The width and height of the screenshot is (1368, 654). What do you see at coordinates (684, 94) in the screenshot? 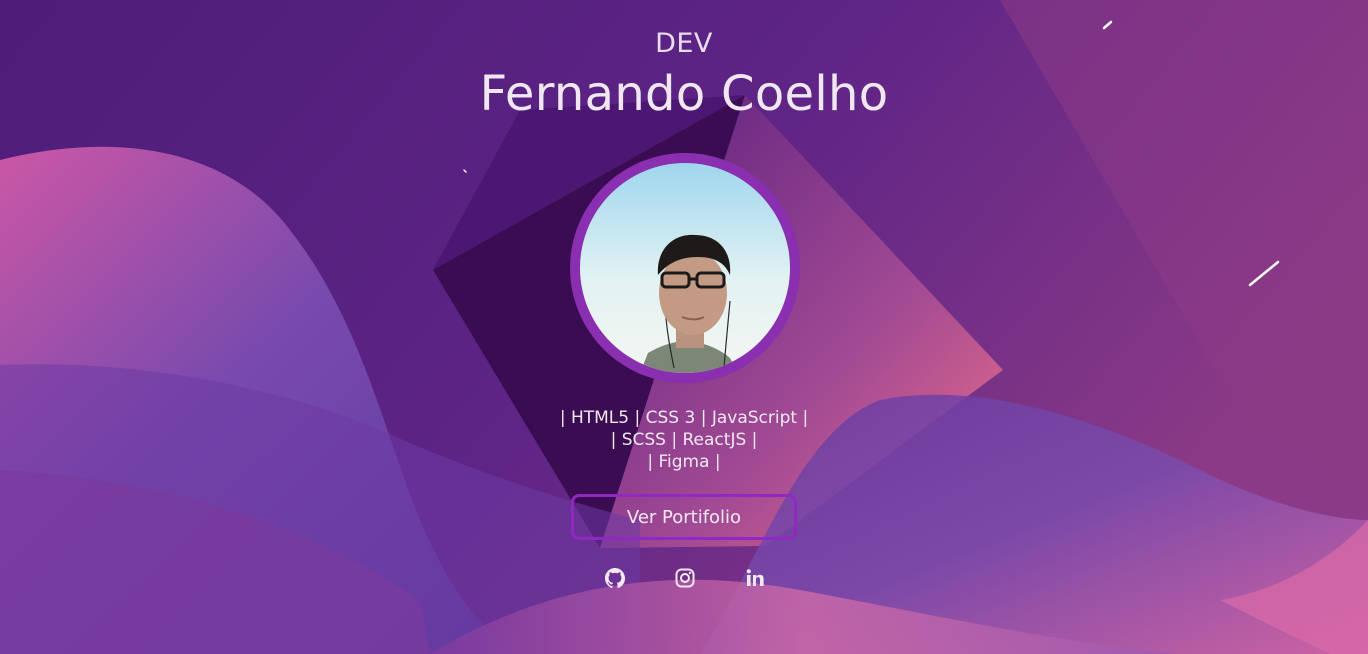
I see `hero-name: Fernando Coelho` at bounding box center [684, 94].